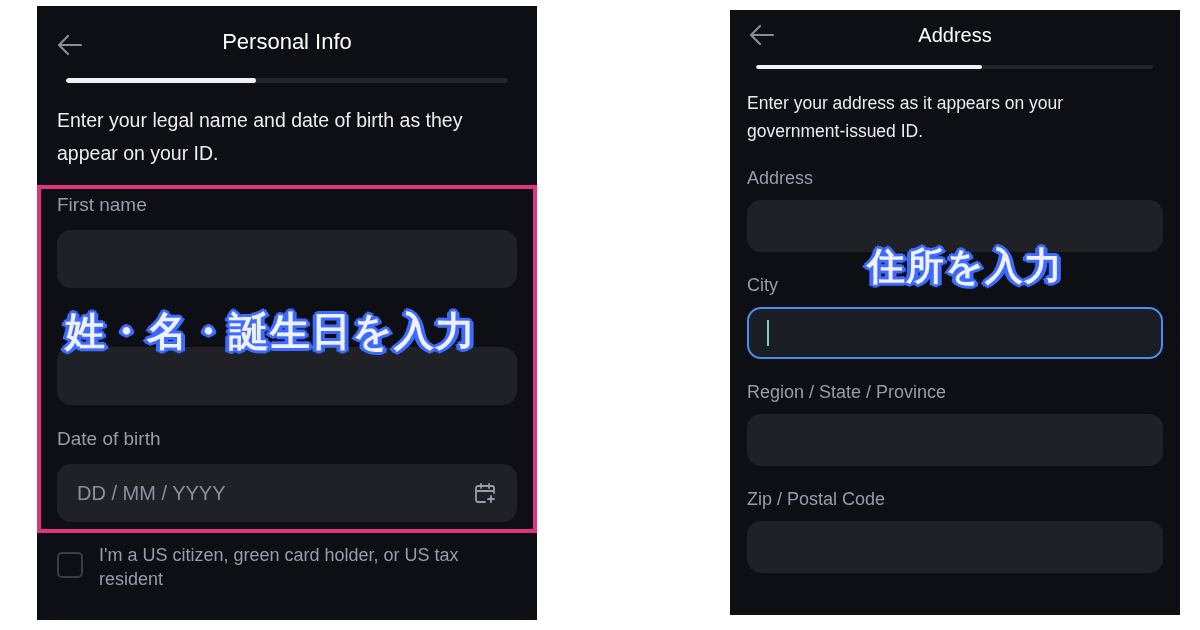 The image size is (1200, 630). Describe the element at coordinates (781, 178) in the screenshot. I see `field-label: Address` at that location.